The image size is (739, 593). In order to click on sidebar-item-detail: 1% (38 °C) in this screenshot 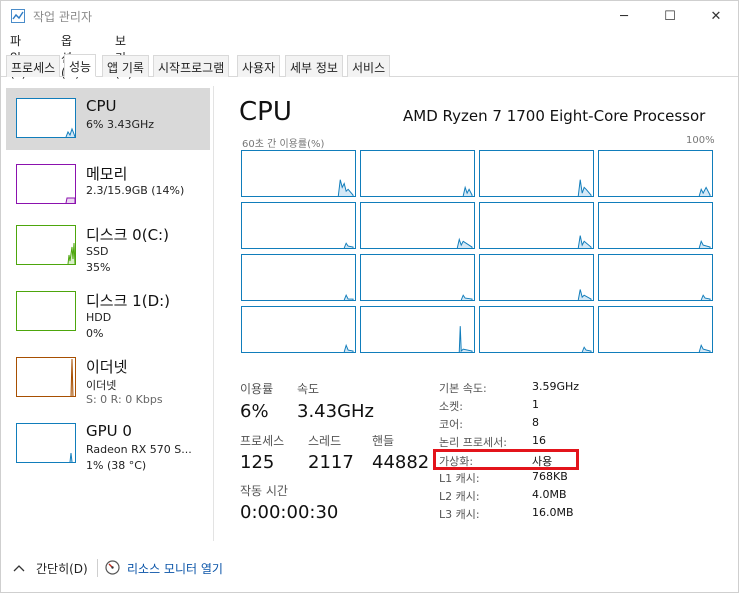, I will do `click(116, 465)`.